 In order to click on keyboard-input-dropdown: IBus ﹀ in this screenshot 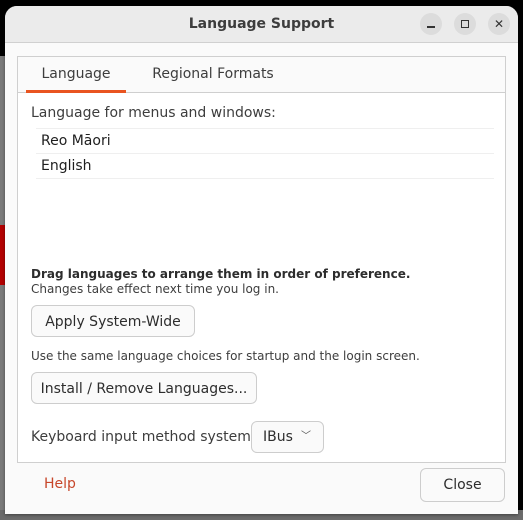, I will do `click(287, 437)`.